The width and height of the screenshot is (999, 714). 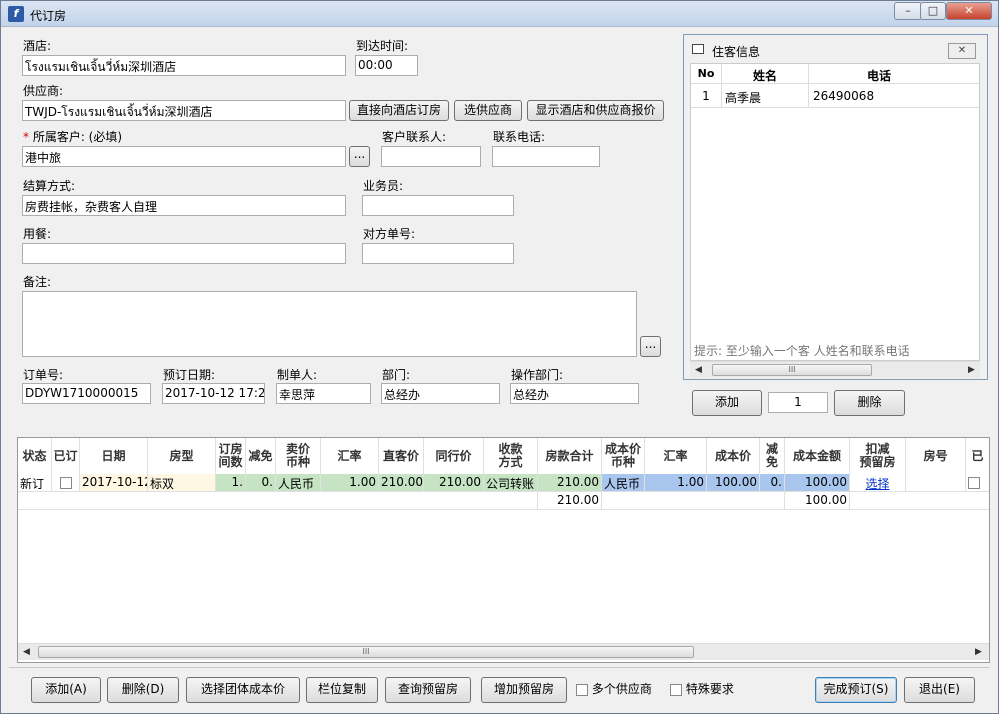 I want to click on guest-row-no: 1, so click(x=706, y=96).